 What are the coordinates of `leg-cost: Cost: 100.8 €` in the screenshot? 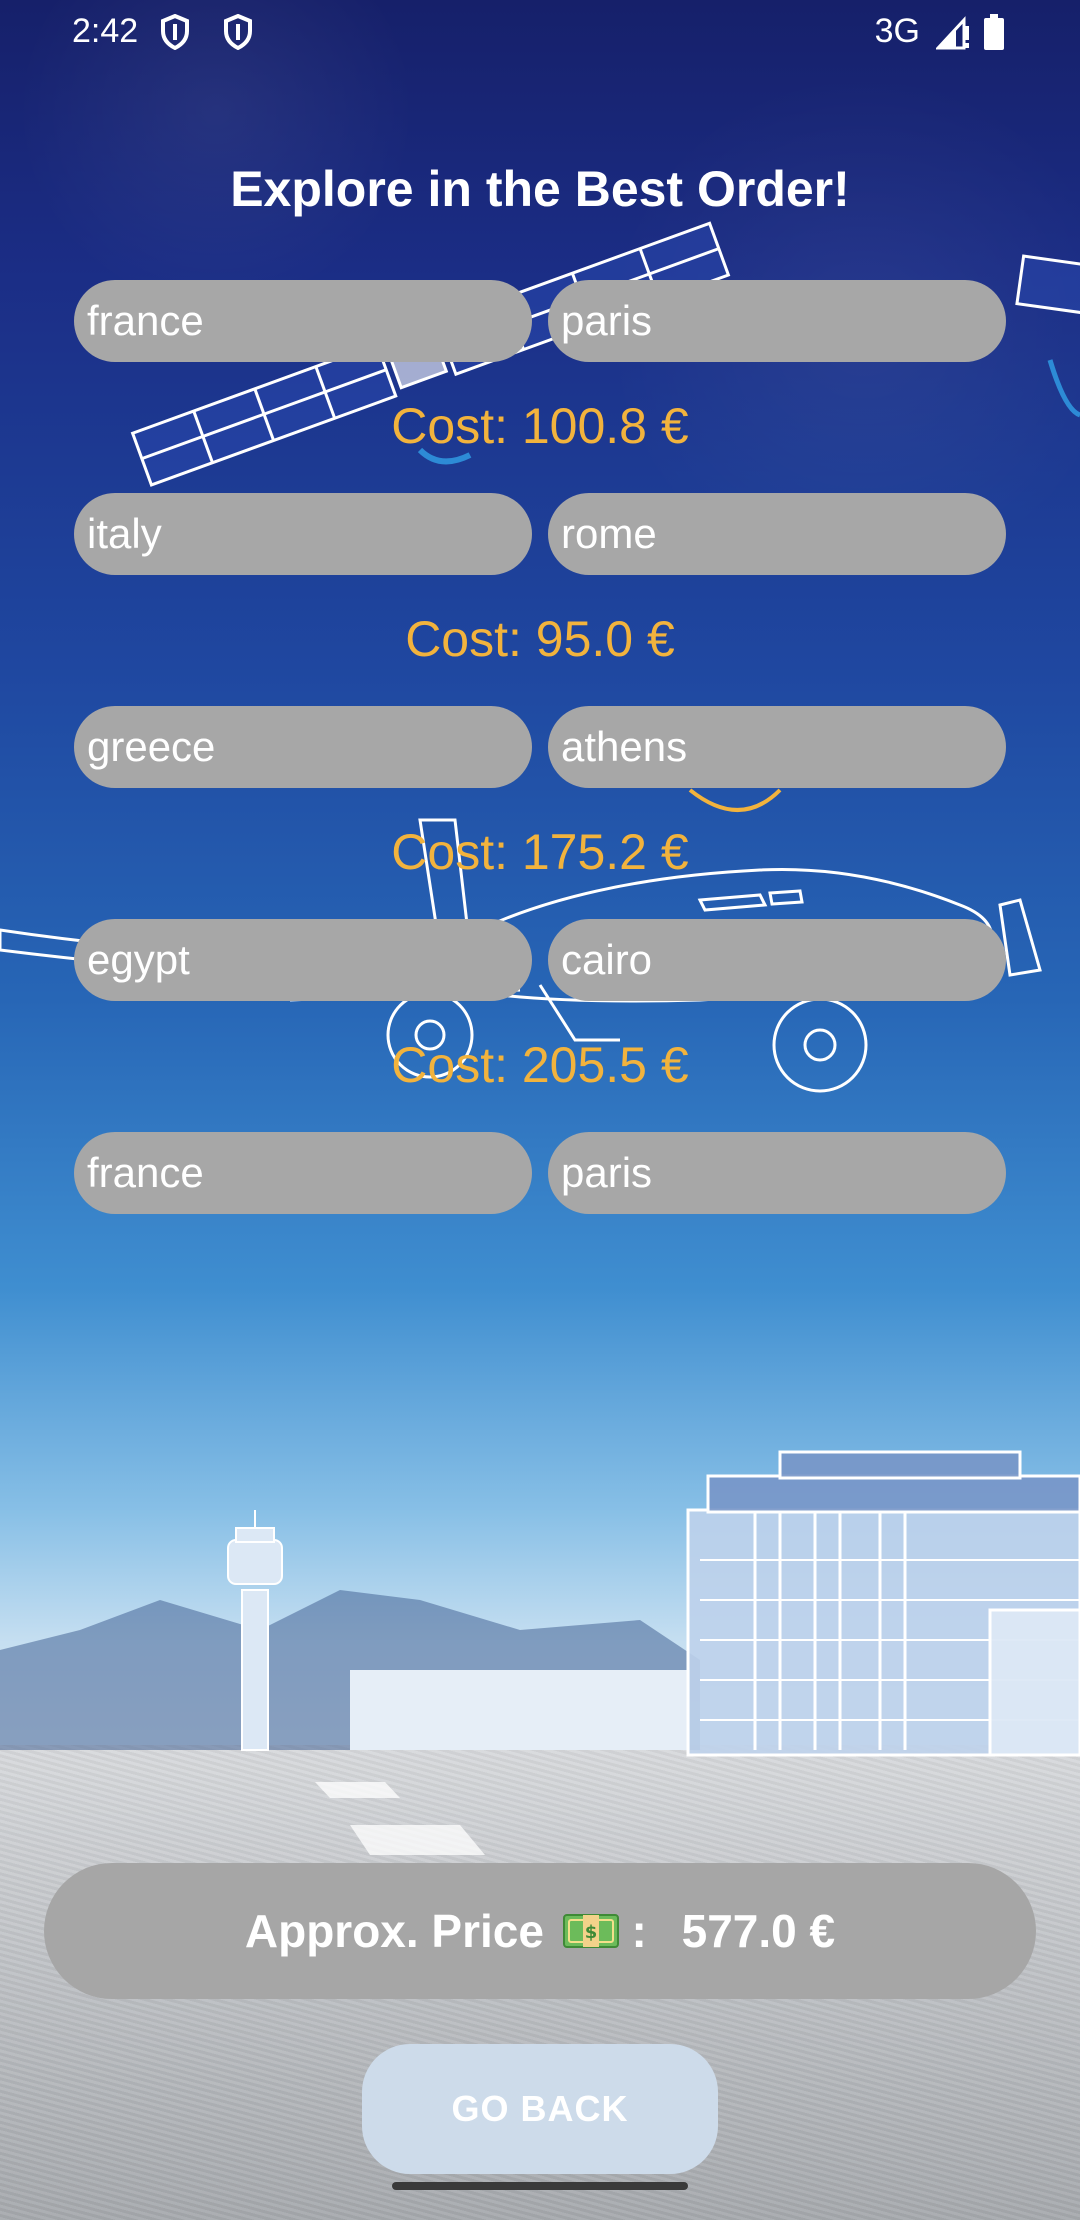 It's located at (540, 426).